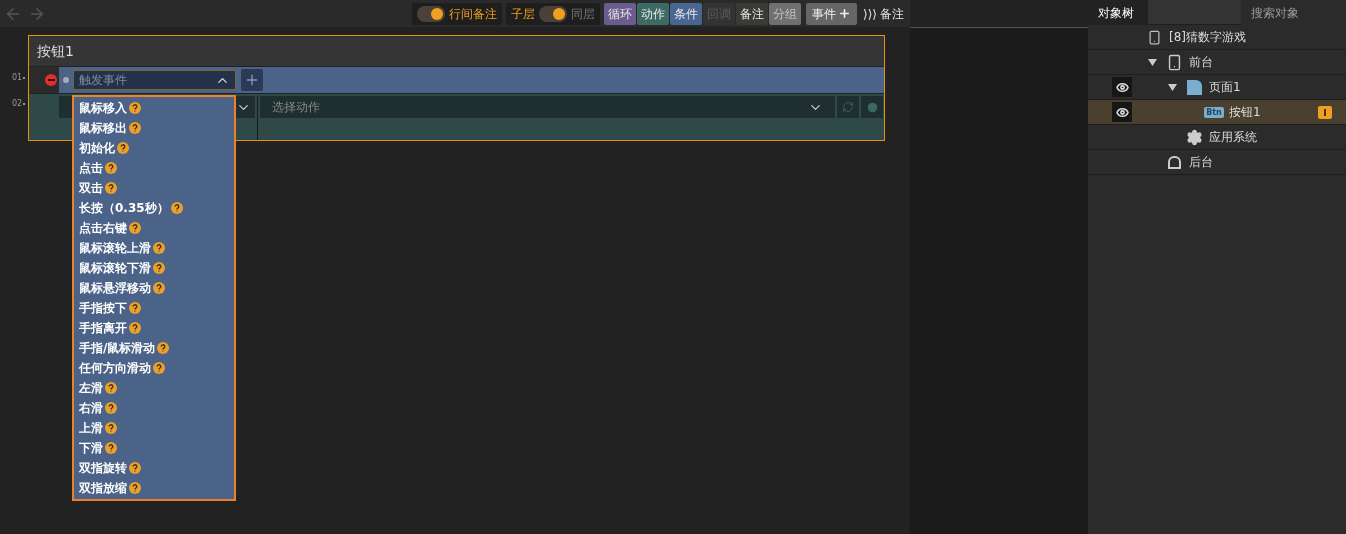 The width and height of the screenshot is (1346, 534). I want to click on add-button, so click(252, 80).